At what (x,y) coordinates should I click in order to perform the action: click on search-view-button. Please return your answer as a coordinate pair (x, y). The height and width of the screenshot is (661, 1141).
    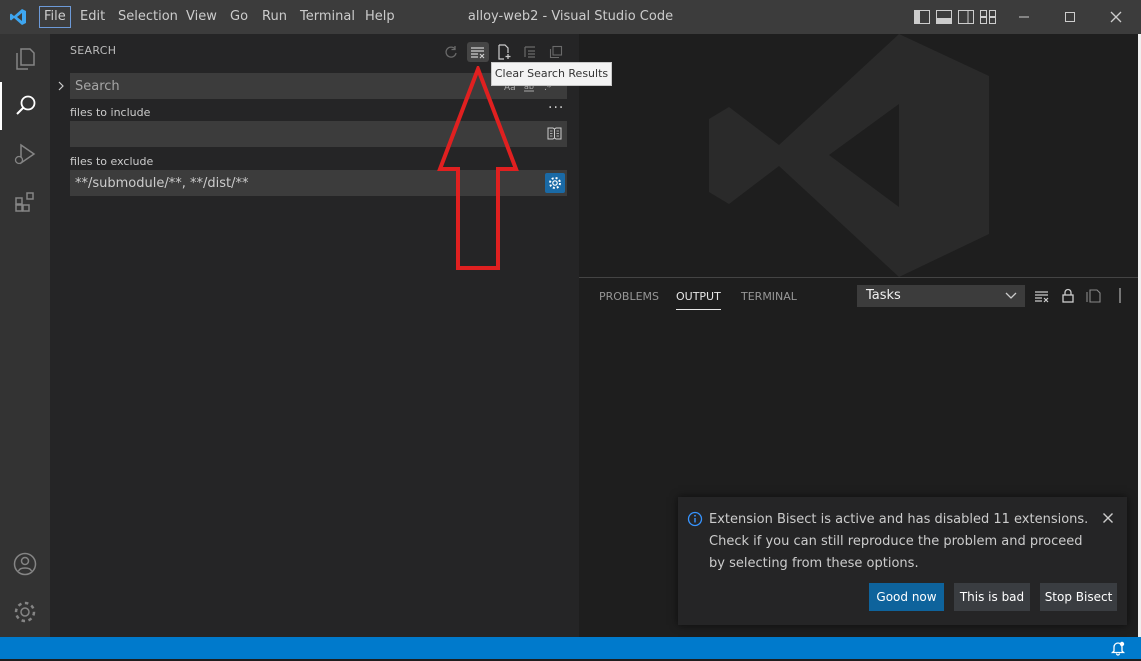
    Looking at the image, I should click on (25, 106).